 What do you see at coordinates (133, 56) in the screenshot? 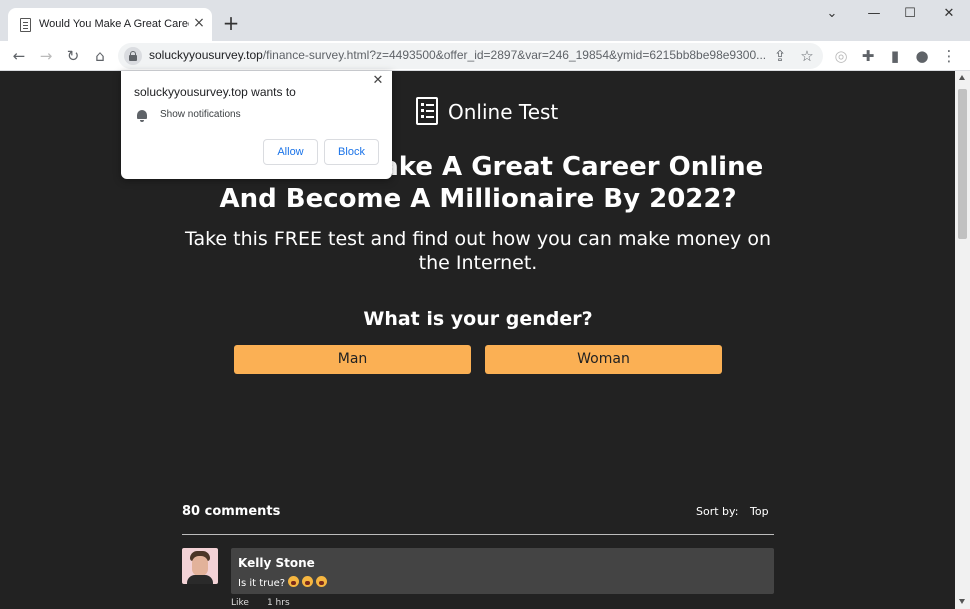
I see `lock-icon` at bounding box center [133, 56].